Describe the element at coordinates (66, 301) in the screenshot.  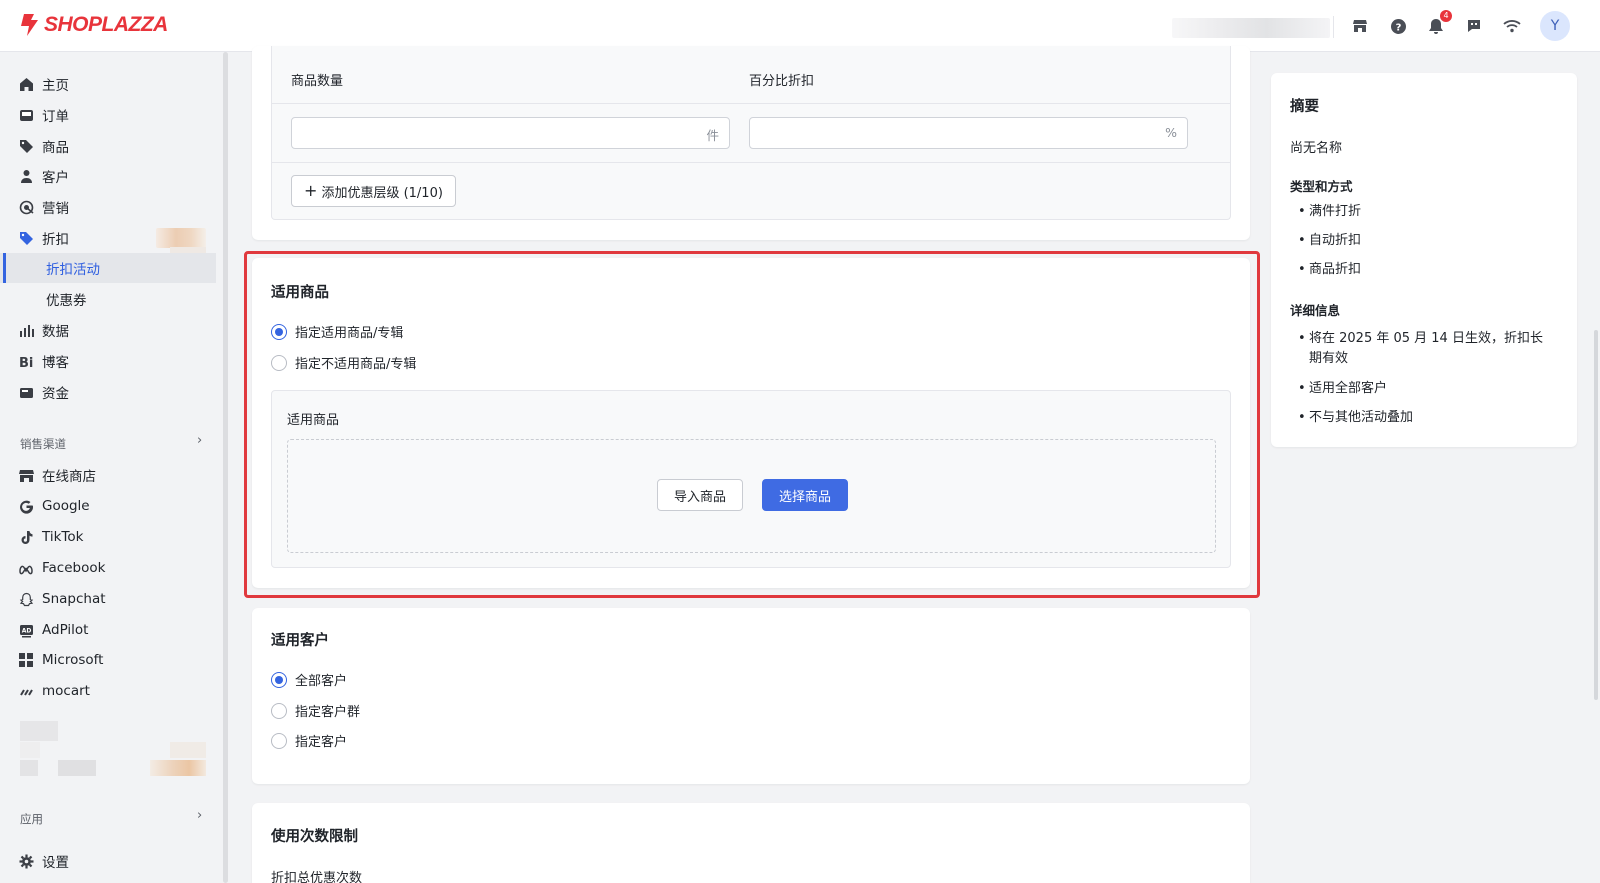
I see `sidebar-item-label: 优惠券` at that location.